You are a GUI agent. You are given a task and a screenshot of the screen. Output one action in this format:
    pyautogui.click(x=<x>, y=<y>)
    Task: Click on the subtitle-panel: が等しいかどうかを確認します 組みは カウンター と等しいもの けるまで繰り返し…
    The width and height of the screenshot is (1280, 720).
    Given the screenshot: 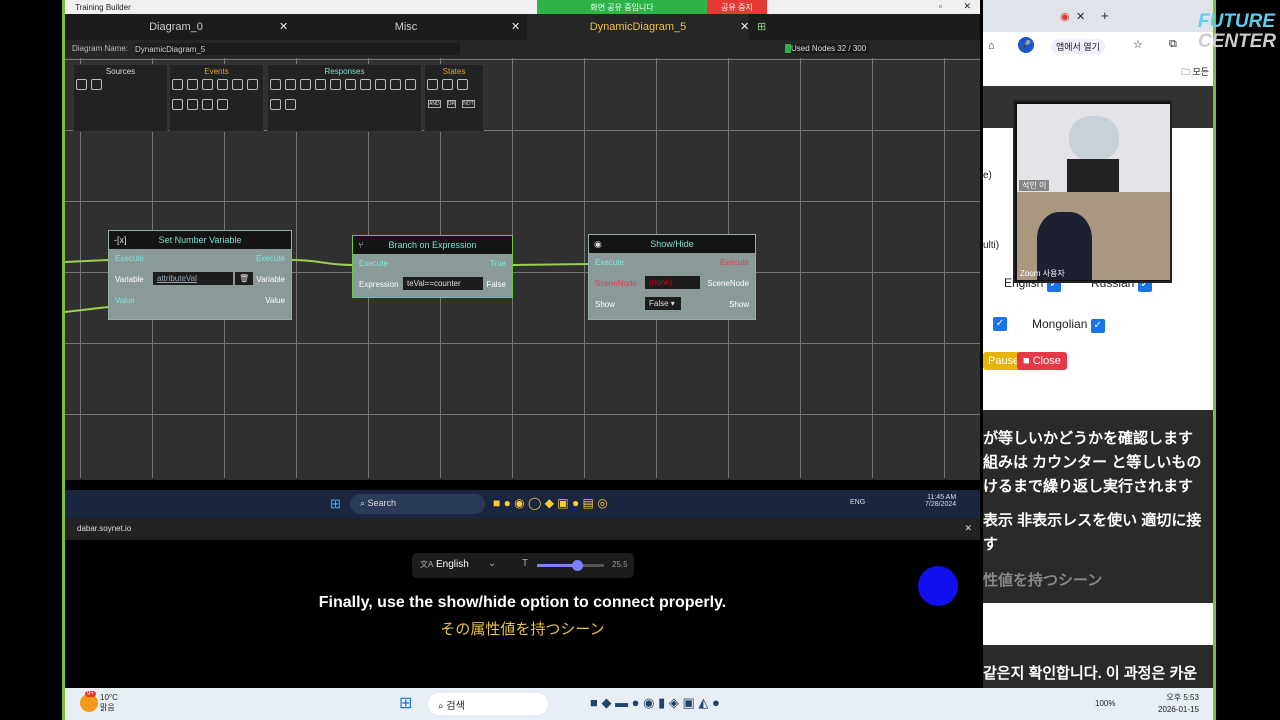 What is the action you would take?
    pyautogui.click(x=1098, y=549)
    